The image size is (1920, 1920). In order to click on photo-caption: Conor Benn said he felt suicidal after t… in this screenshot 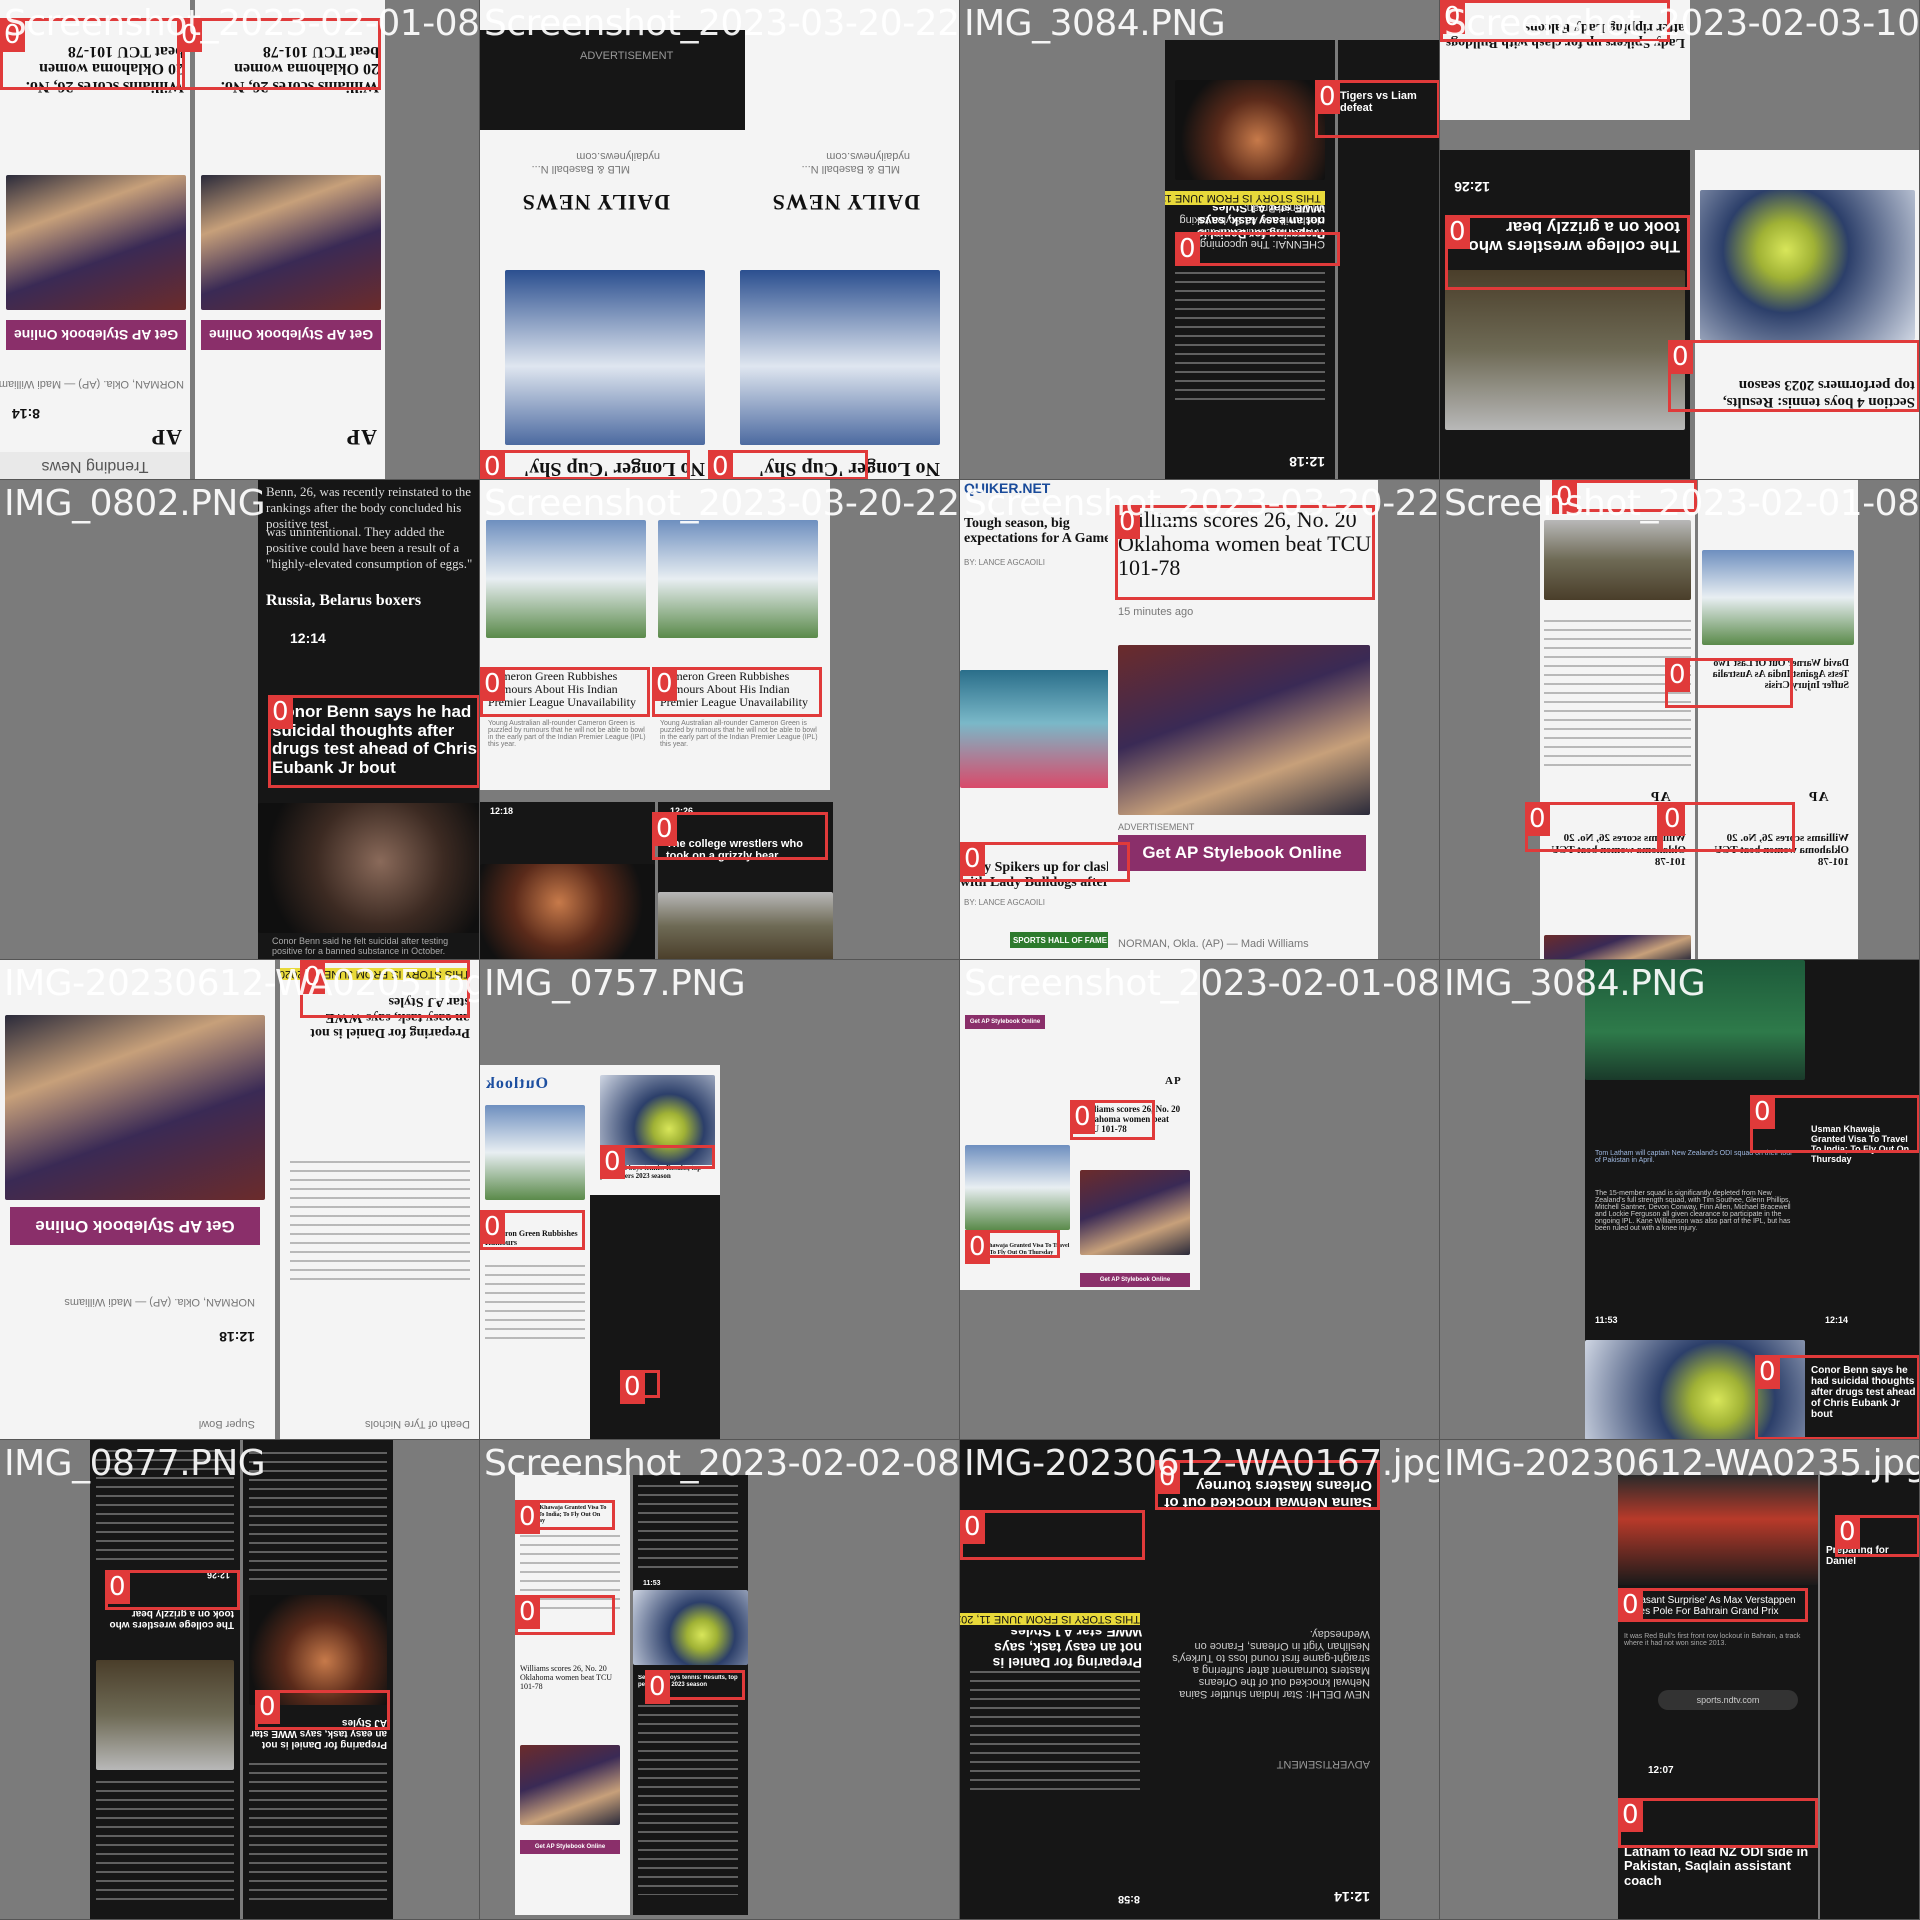, I will do `click(360, 946)`.